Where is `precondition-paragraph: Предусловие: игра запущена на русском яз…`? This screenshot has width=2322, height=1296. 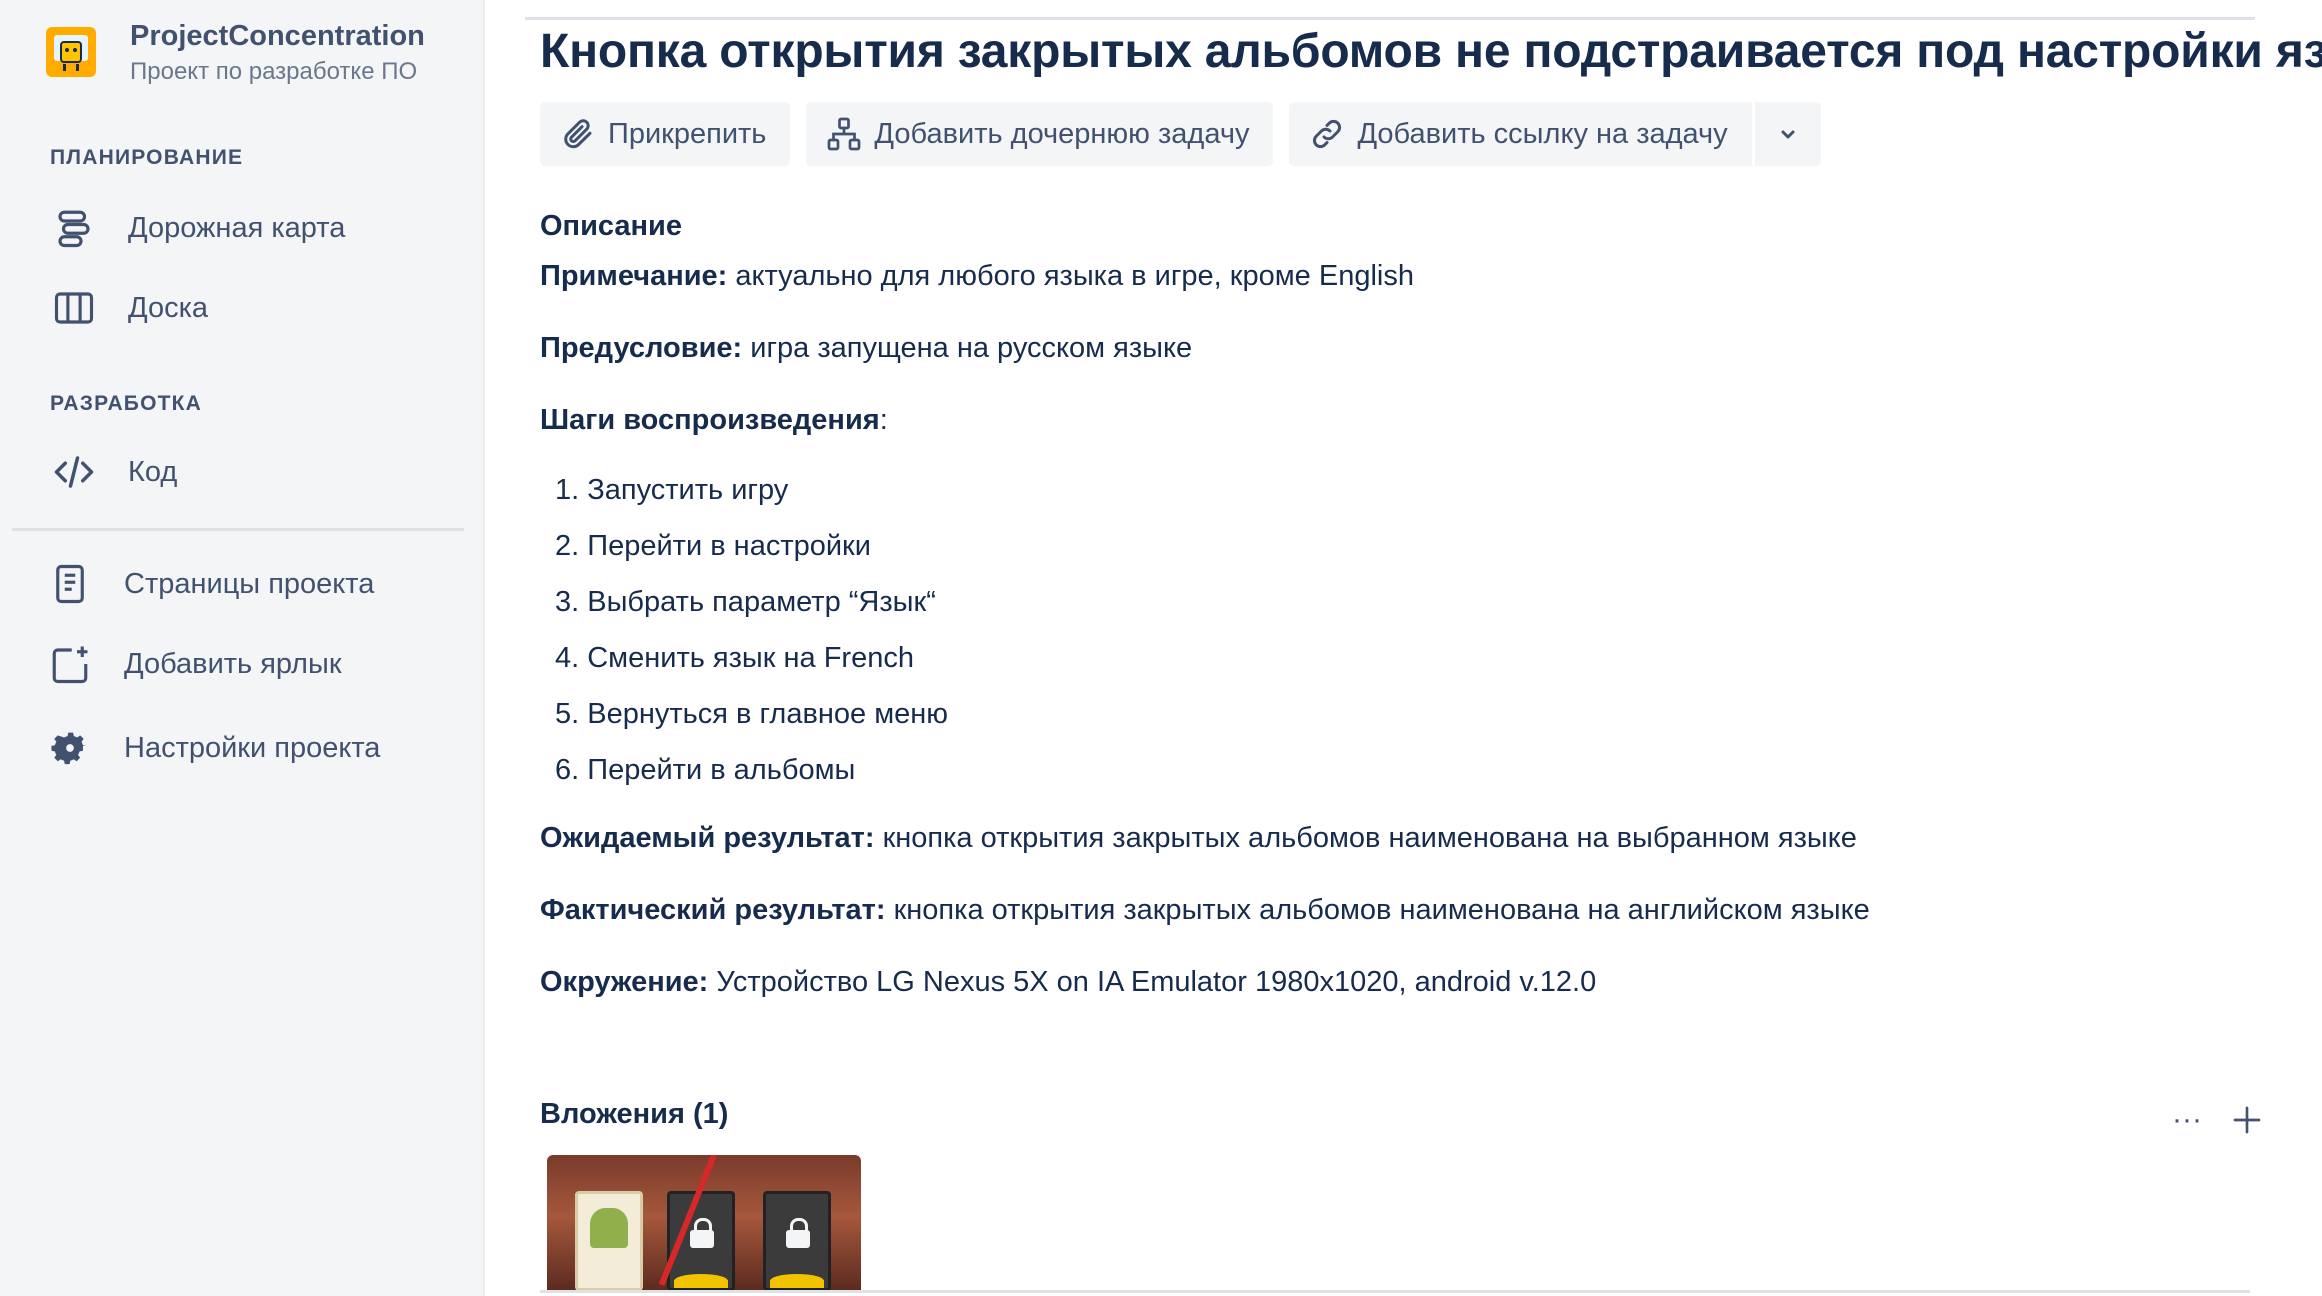
precondition-paragraph: Предусловие: игра запущена на русском яз… is located at coordinates (1390, 348).